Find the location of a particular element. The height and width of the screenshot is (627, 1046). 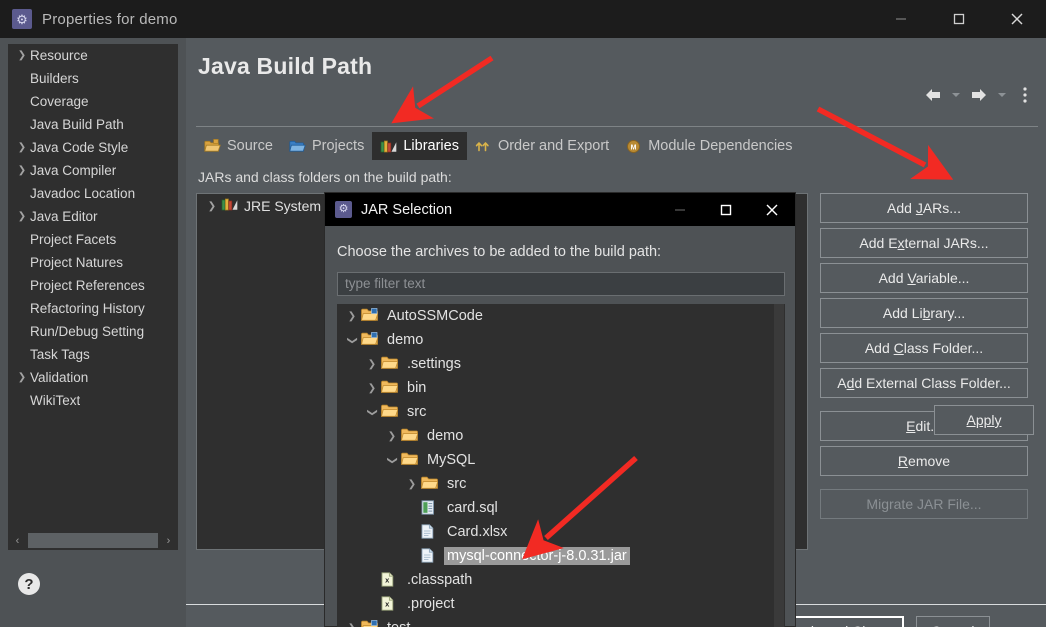

cancel-button: Cancel is located at coordinates (952, 621).